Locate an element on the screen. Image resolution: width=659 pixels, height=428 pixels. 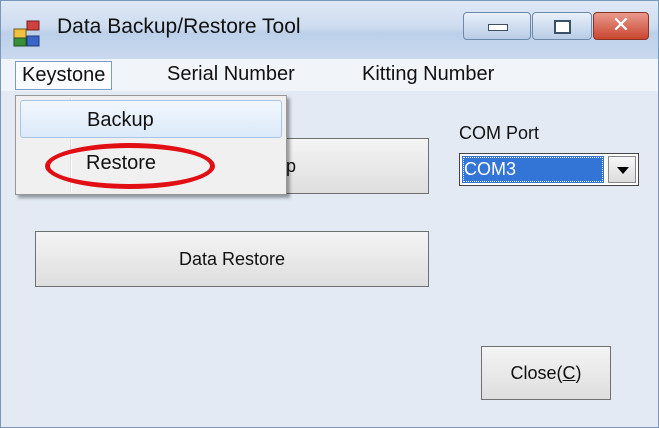
menu-serial-number: Serial Number is located at coordinates (231, 74).